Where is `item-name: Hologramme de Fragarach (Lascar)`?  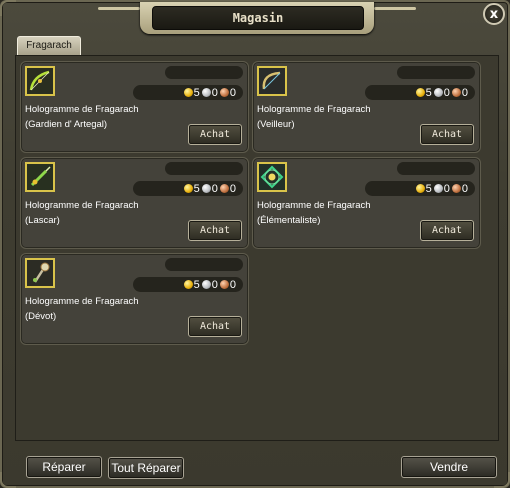
item-name: Hologramme de Fragarach (Lascar) is located at coordinates (109, 213).